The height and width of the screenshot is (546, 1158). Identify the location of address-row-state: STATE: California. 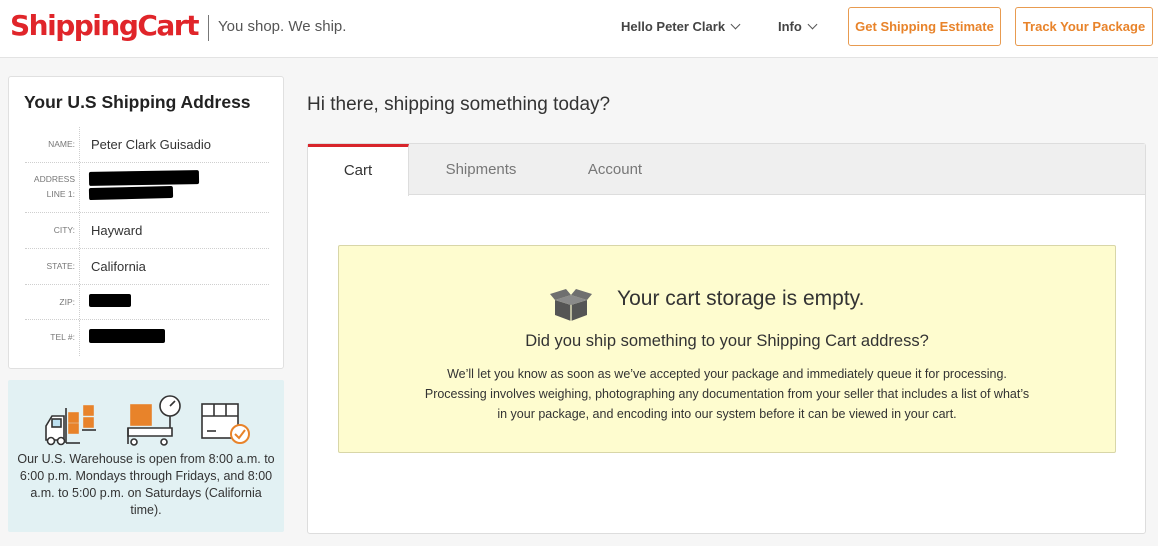
(147, 267).